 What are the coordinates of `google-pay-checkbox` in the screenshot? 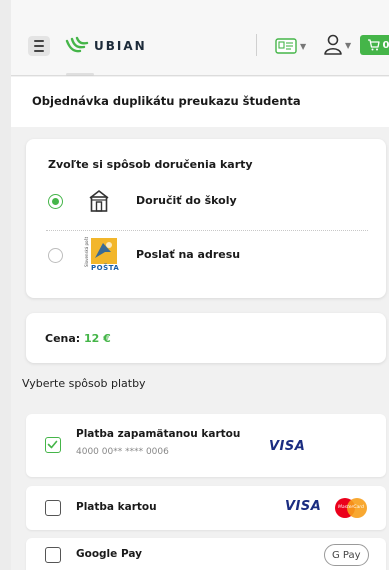 It's located at (53, 555).